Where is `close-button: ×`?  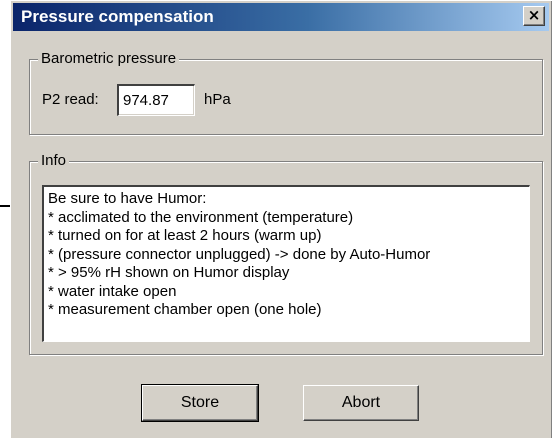 close-button: × is located at coordinates (534, 16).